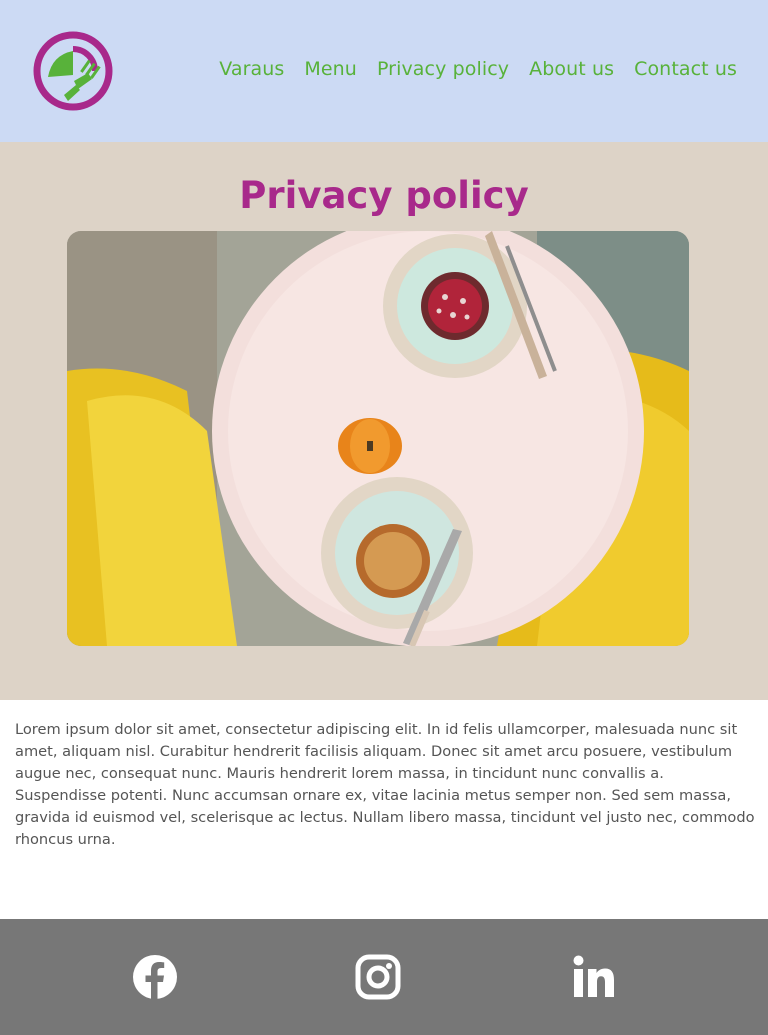  Describe the element at coordinates (685, 69) in the screenshot. I see `nav-contact-us: Contact us` at that location.